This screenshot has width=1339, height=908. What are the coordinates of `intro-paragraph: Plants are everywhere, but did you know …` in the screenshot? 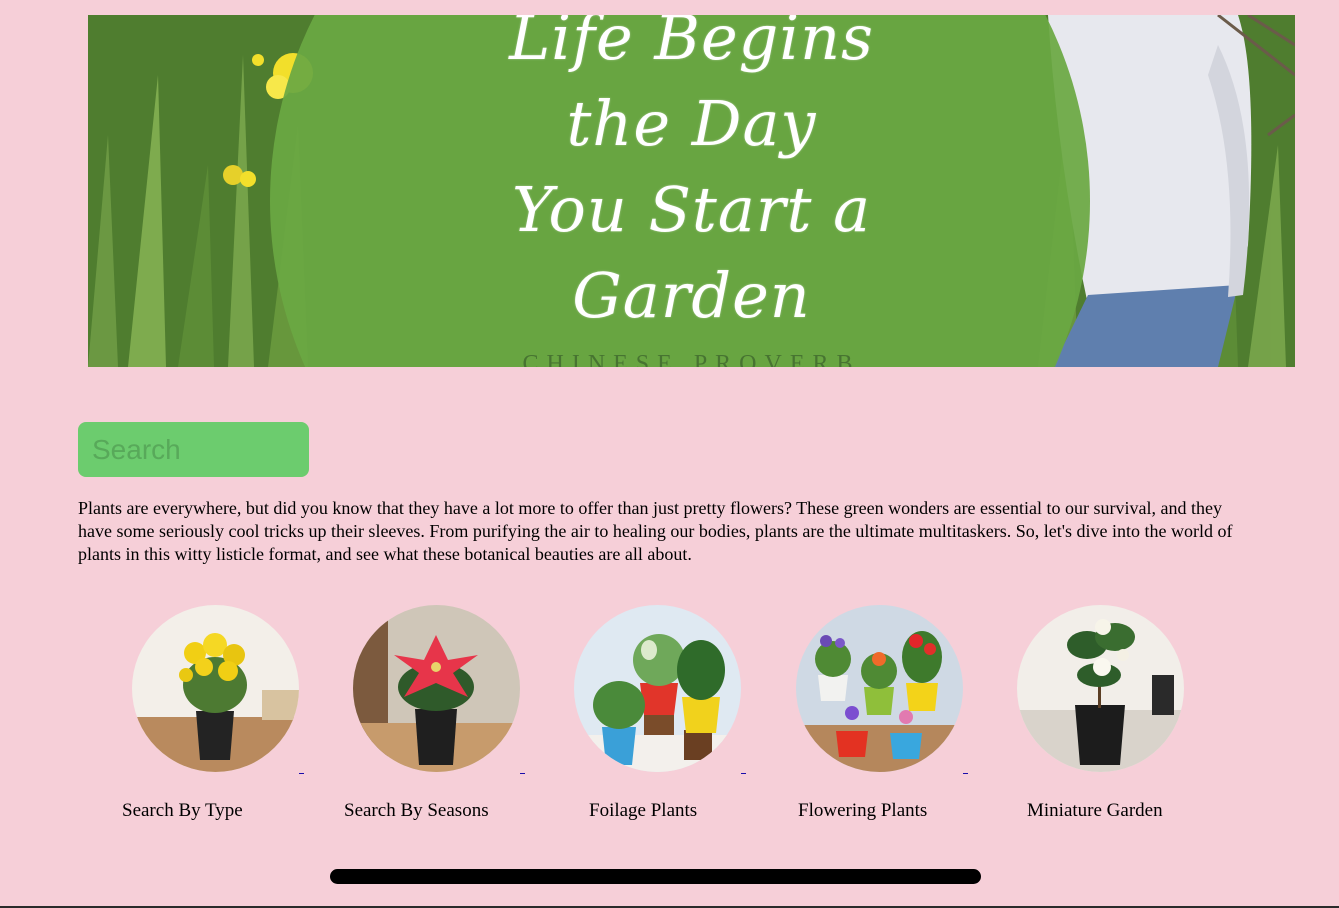 It's located at (655, 531).